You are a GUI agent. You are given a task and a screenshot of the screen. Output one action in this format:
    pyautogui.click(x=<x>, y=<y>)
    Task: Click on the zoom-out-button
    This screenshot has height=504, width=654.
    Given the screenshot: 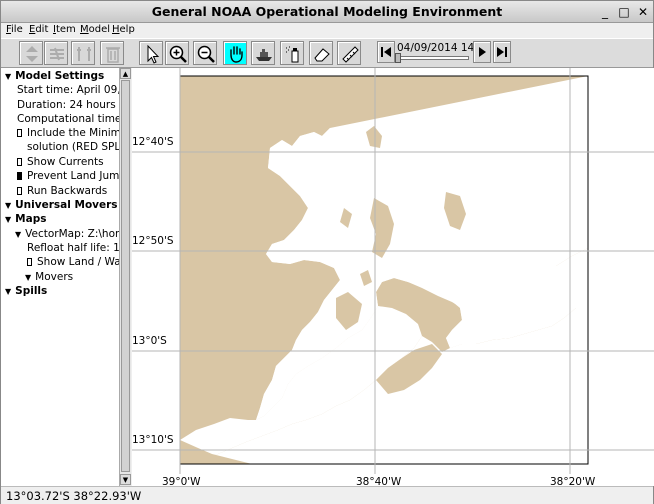 What is the action you would take?
    pyautogui.click(x=205, y=53)
    